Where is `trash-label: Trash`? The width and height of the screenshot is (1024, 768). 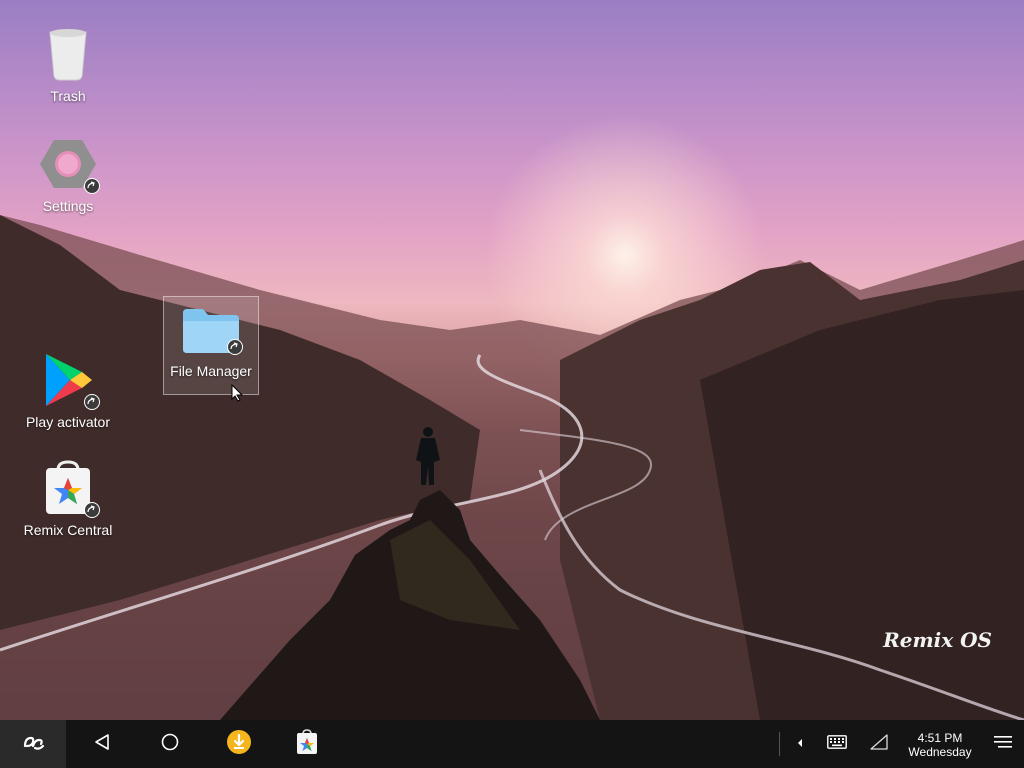 trash-label: Trash is located at coordinates (68, 96).